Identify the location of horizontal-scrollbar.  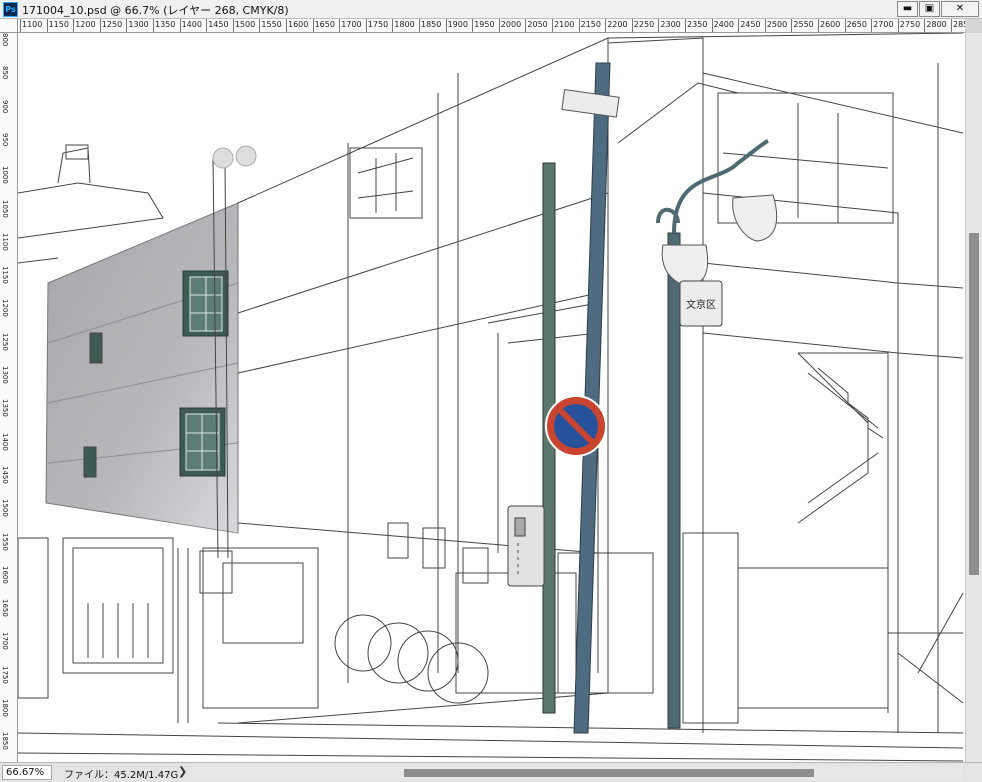
(577, 773).